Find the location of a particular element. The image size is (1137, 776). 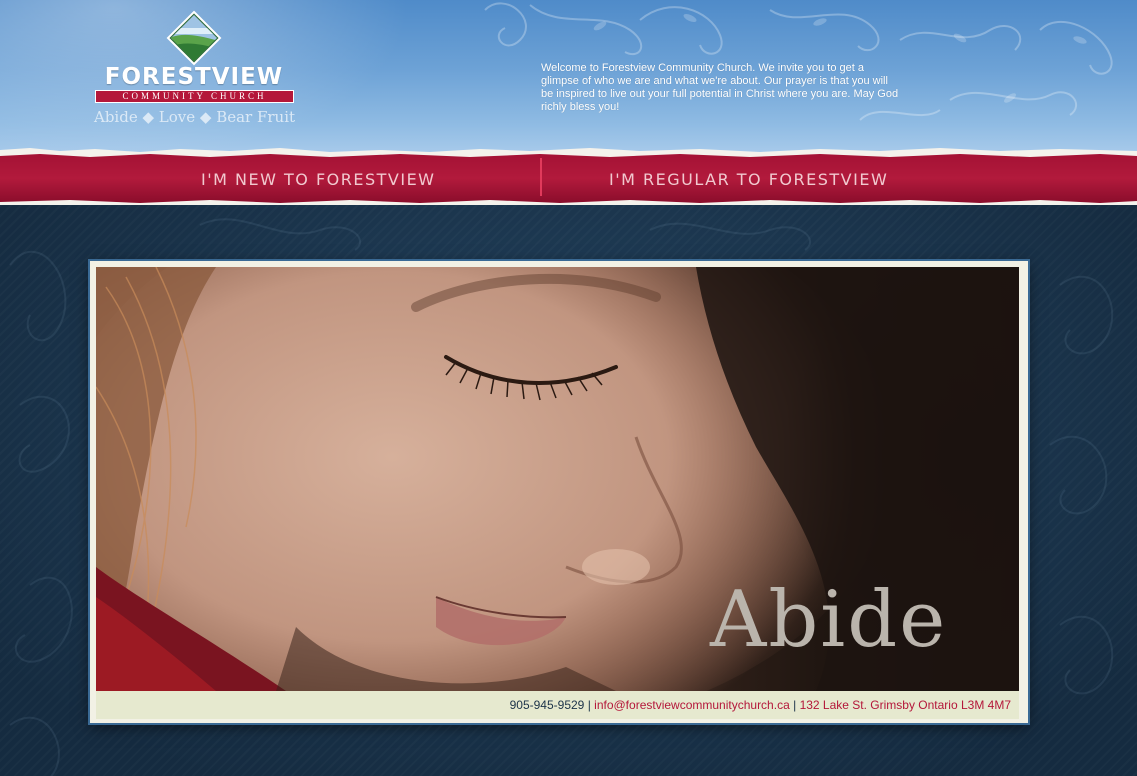

nav-torn-paper-band is located at coordinates (568, 179).